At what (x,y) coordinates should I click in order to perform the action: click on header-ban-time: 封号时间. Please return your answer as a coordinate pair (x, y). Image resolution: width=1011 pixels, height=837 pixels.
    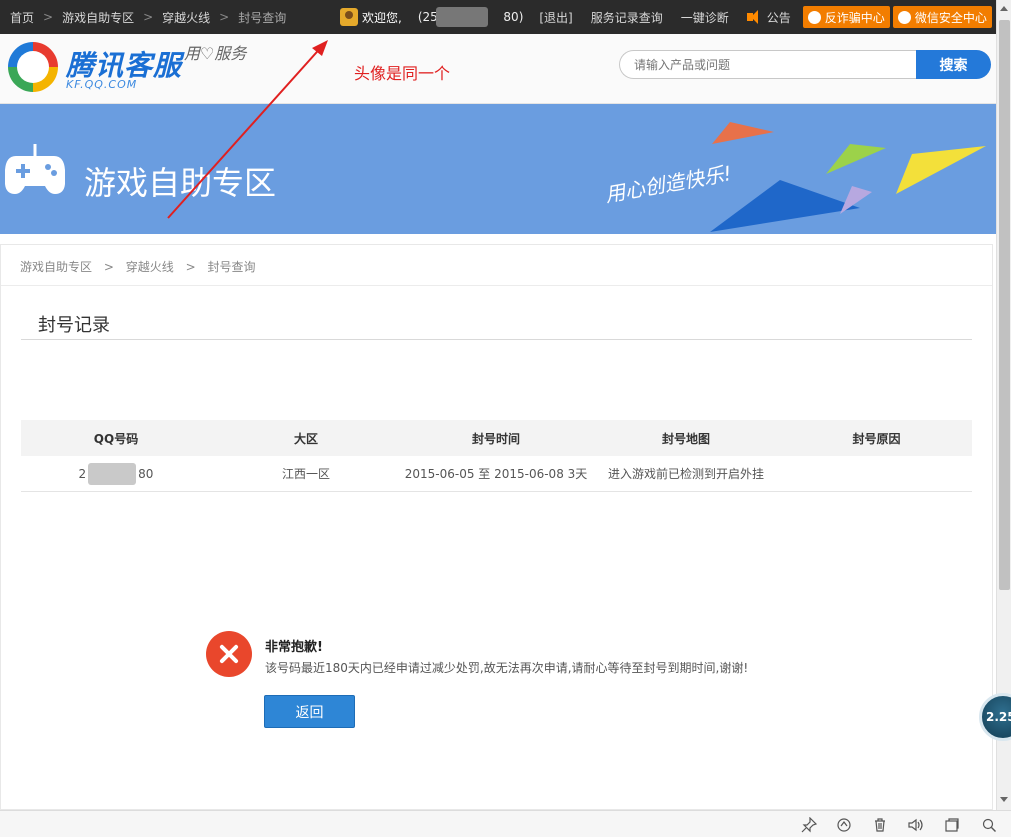
    Looking at the image, I should click on (495, 438).